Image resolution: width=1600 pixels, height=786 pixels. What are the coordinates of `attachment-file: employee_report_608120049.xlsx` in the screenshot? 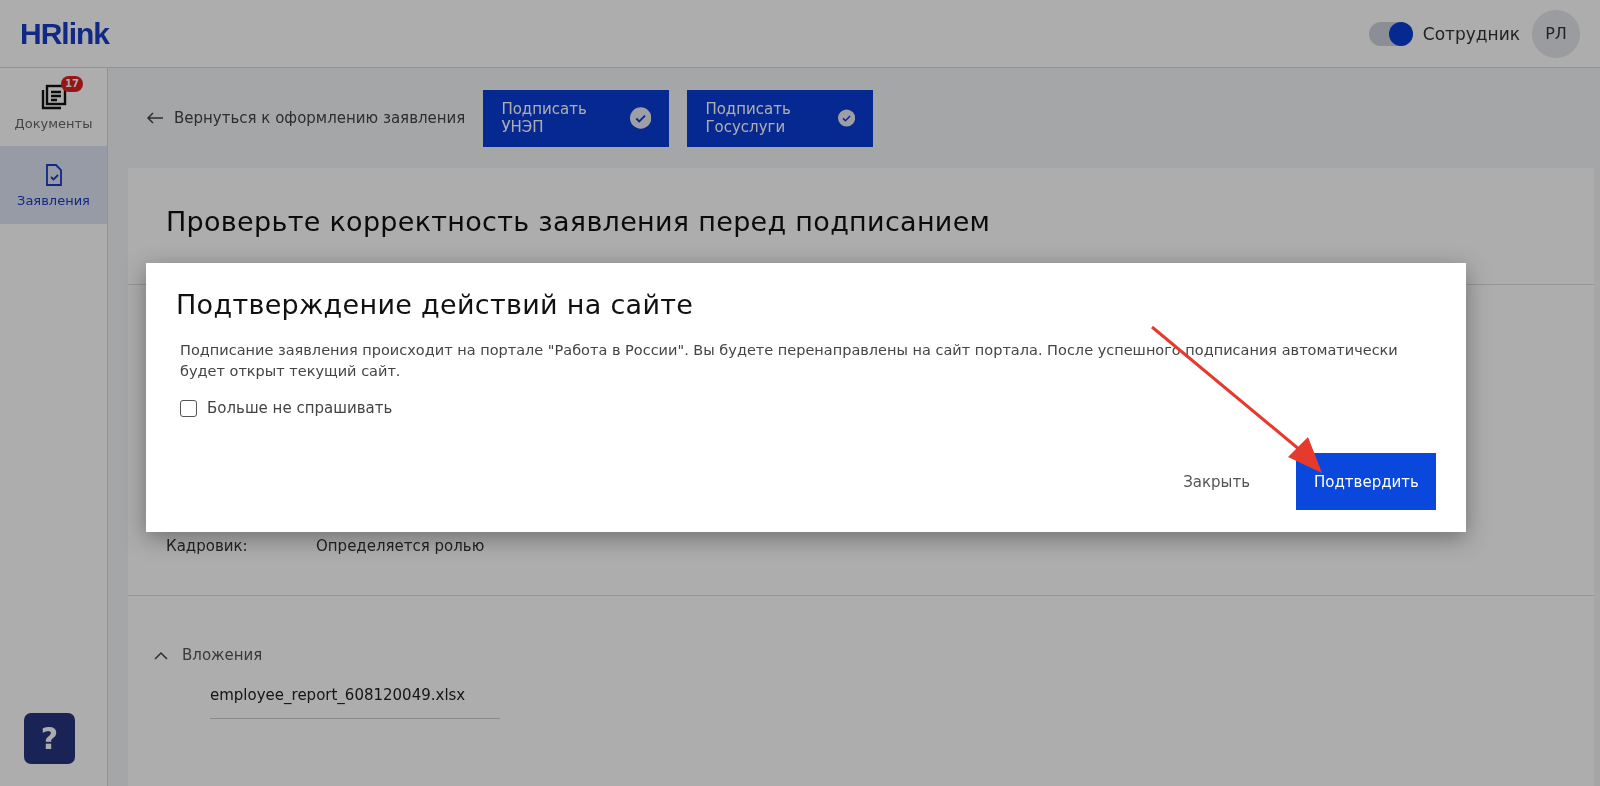 It's located at (355, 702).